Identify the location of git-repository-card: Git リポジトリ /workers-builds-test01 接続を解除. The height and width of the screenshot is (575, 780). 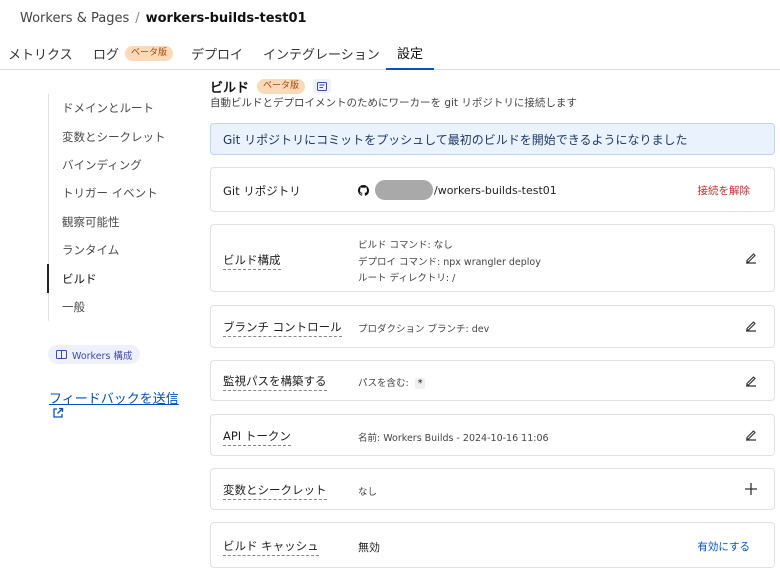
(492, 189).